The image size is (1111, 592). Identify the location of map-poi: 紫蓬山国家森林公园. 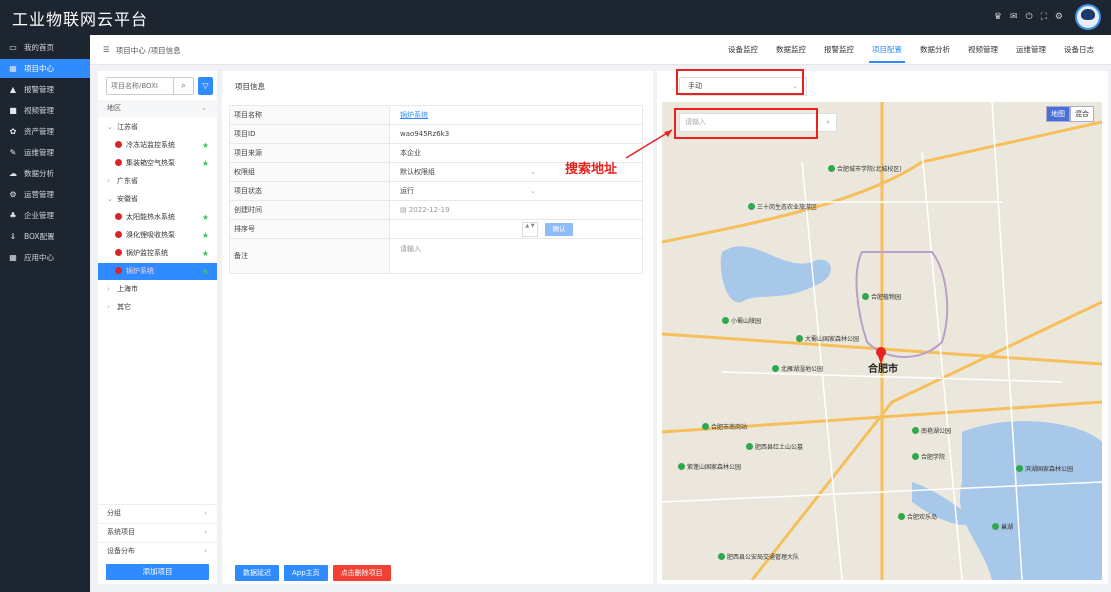
(709, 466).